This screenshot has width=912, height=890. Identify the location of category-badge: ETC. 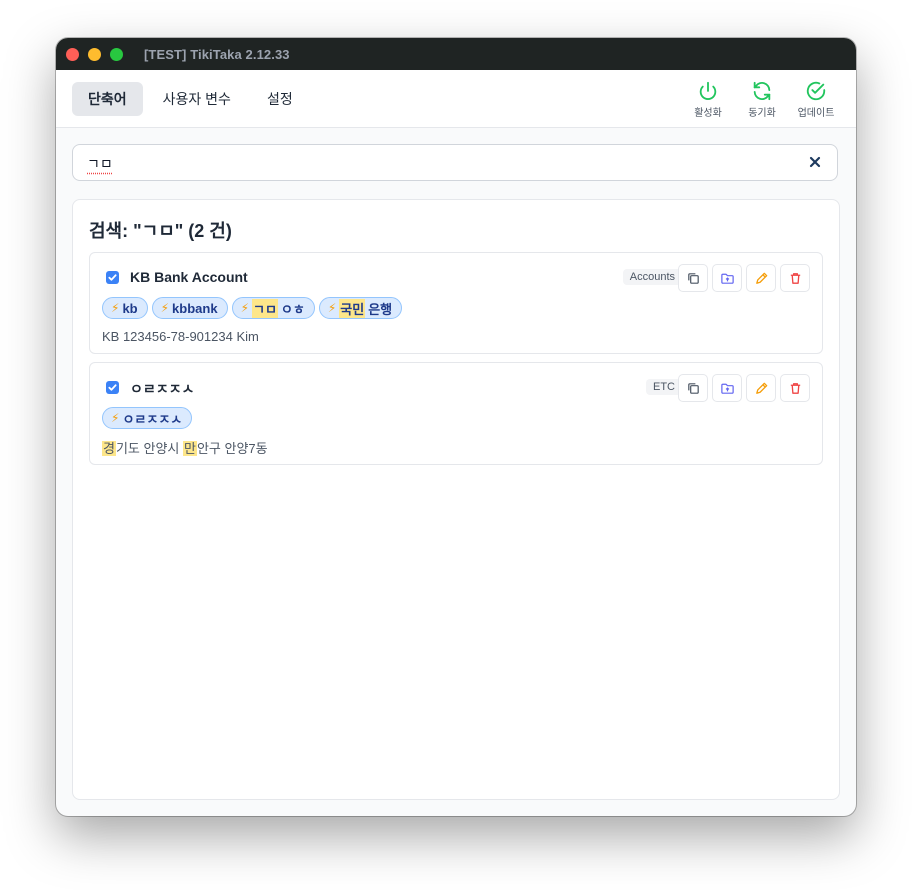
(664, 387).